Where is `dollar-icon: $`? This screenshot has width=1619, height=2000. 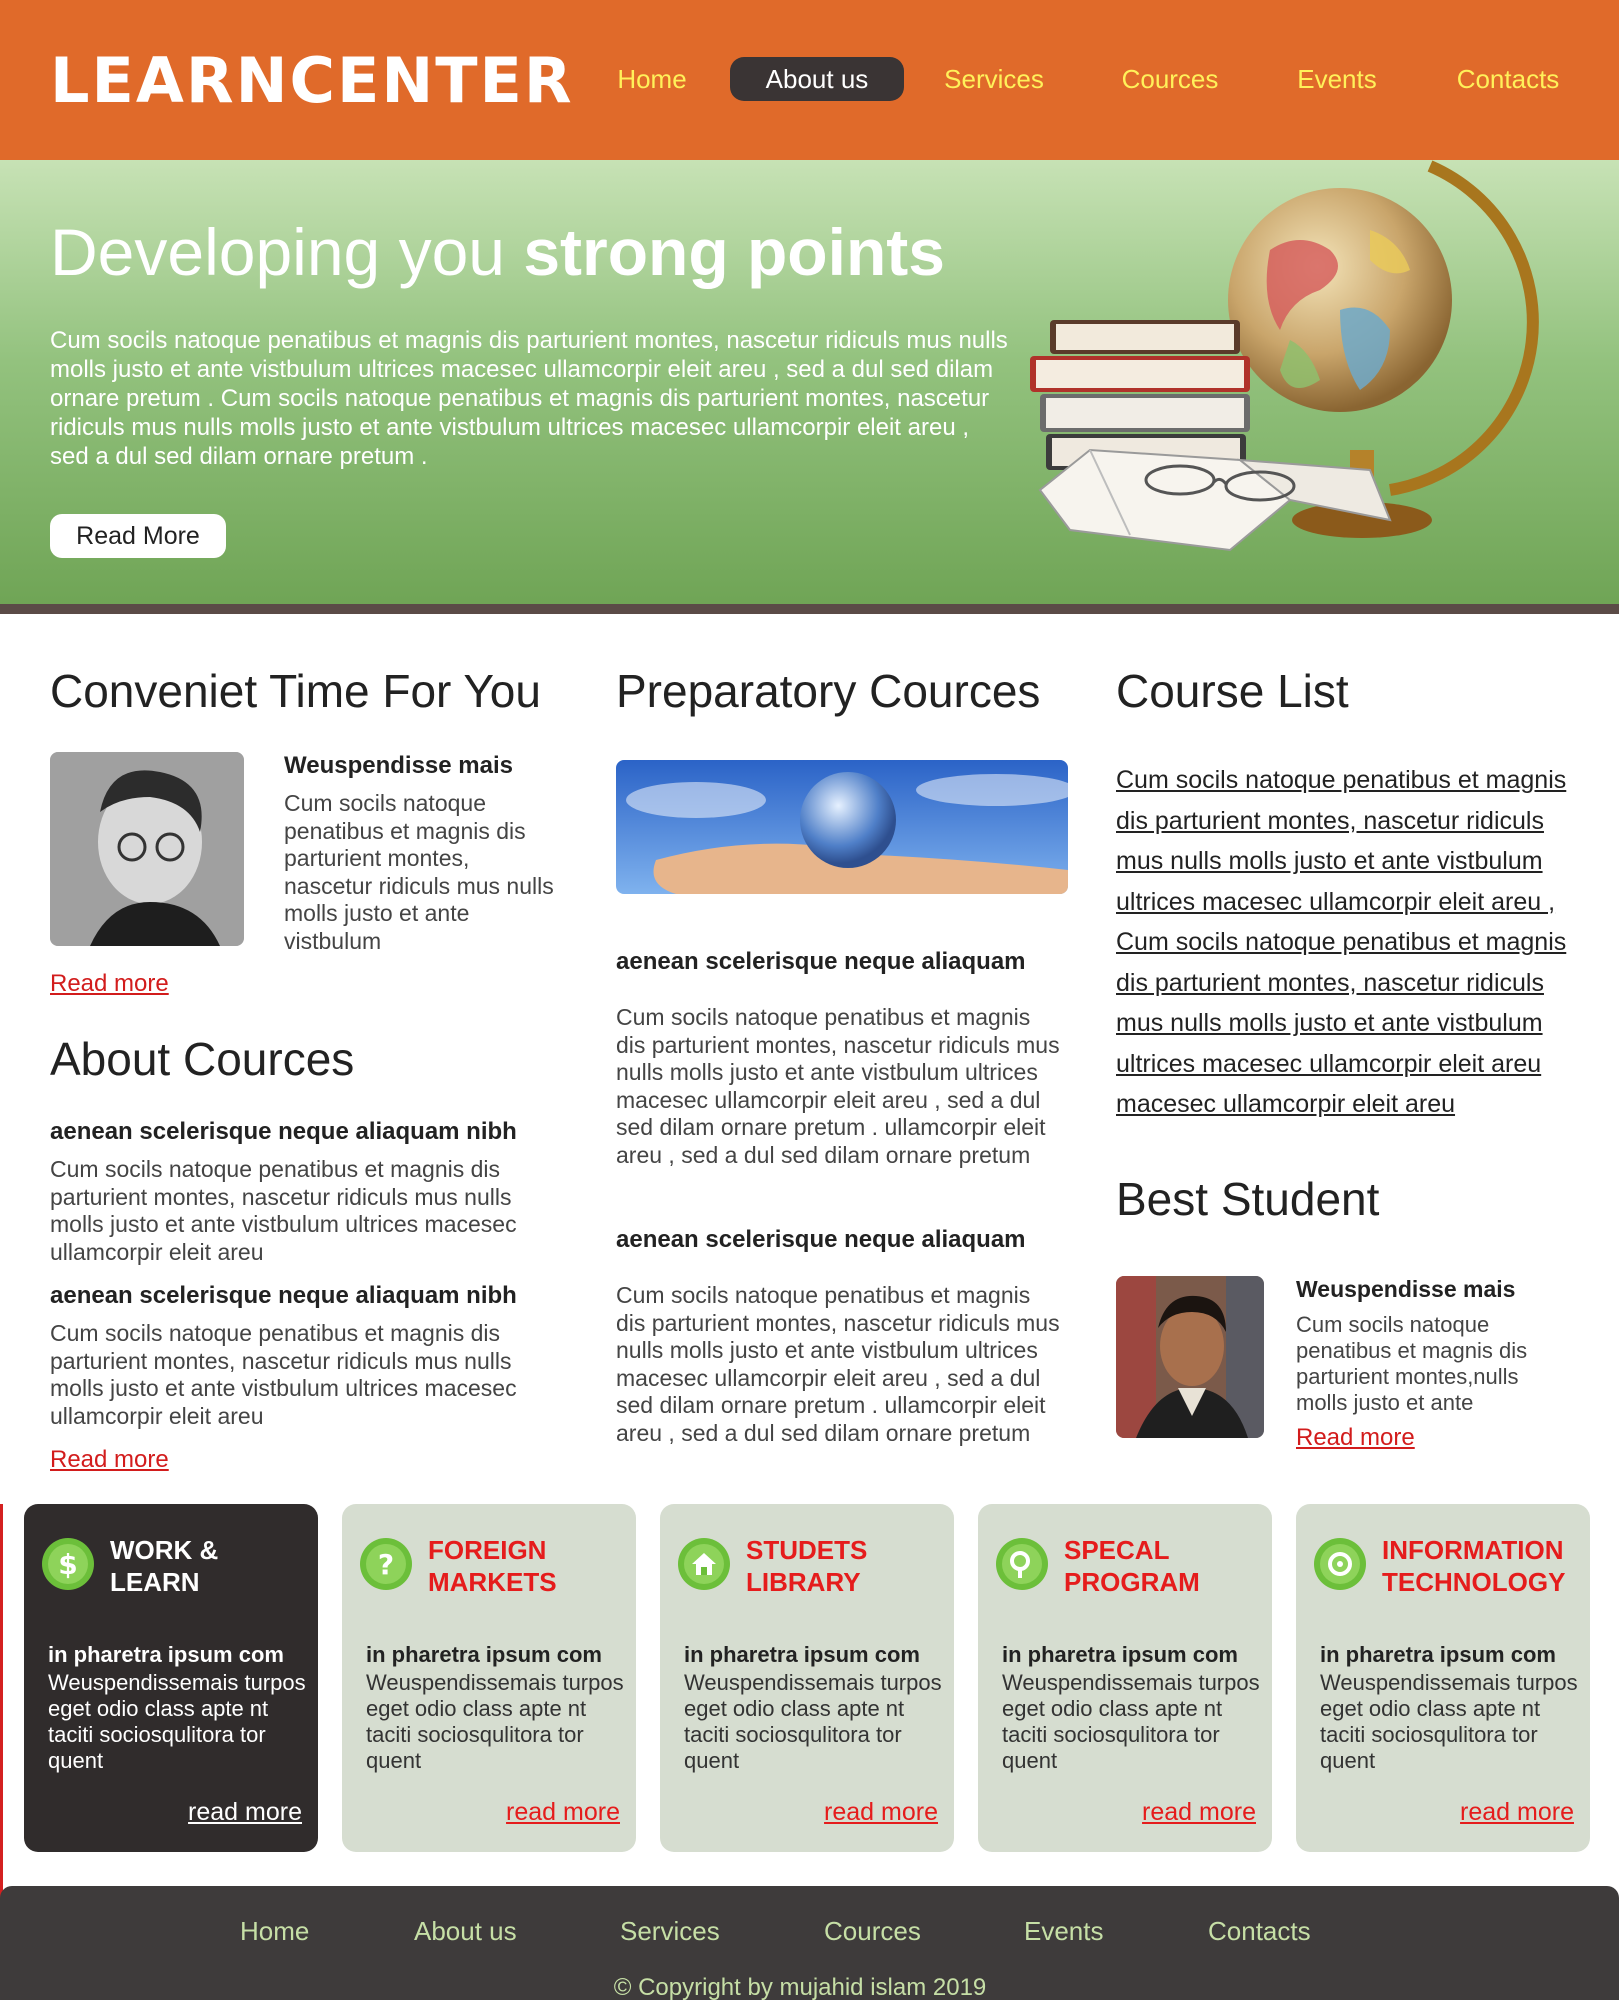
dollar-icon: $ is located at coordinates (68, 1564).